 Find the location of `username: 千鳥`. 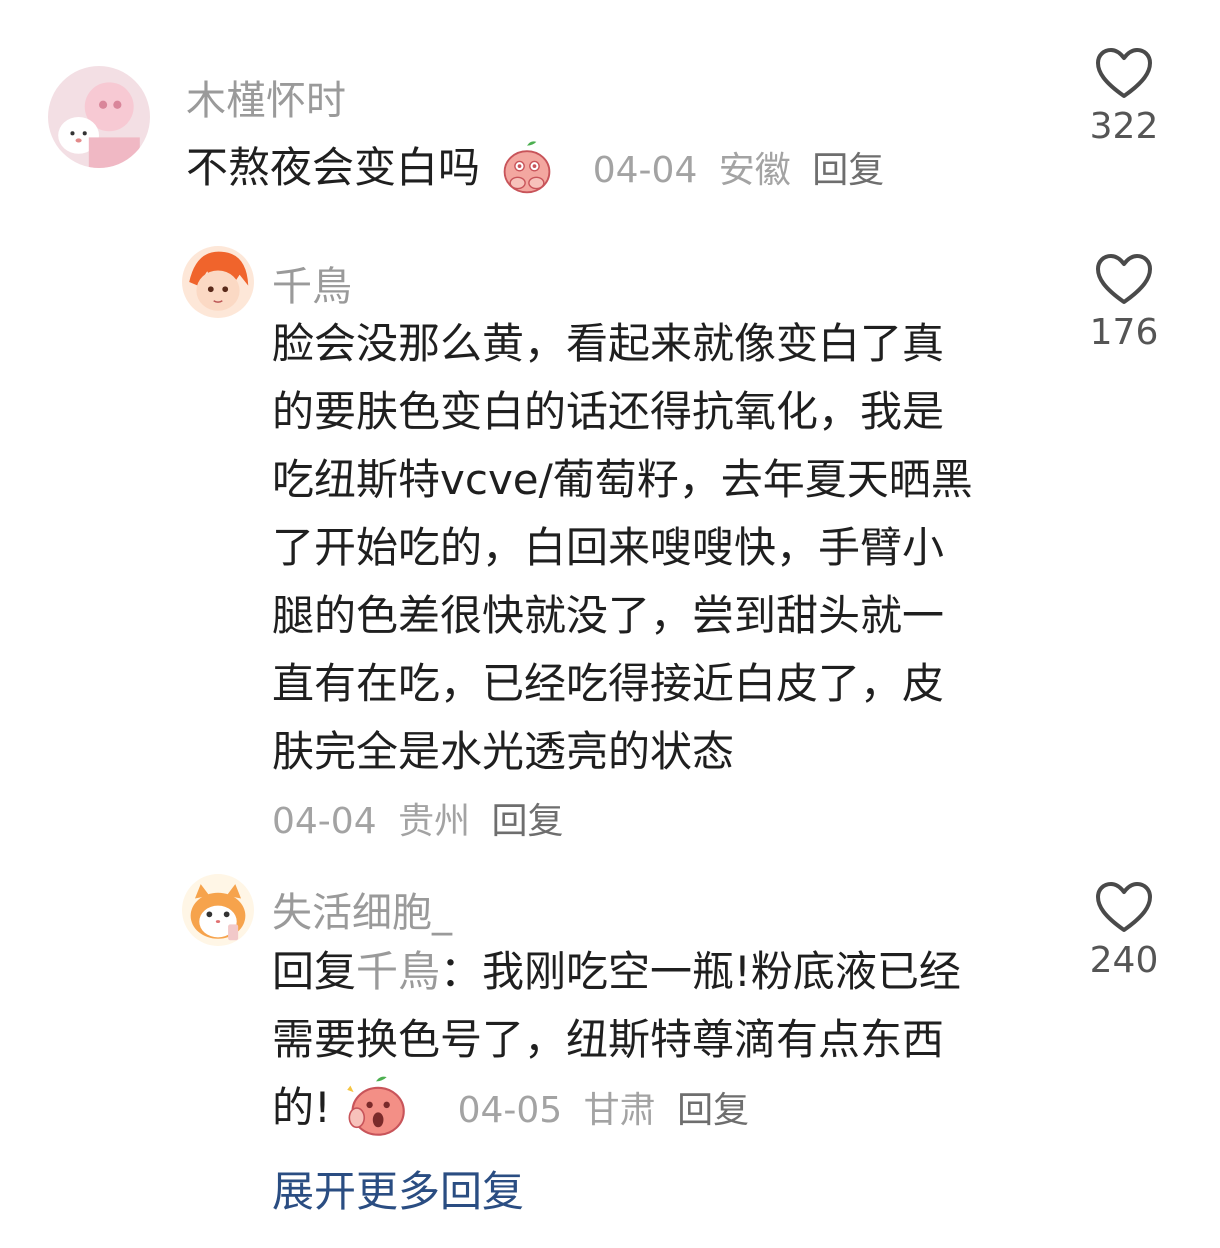

username: 千鳥 is located at coordinates (312, 283).